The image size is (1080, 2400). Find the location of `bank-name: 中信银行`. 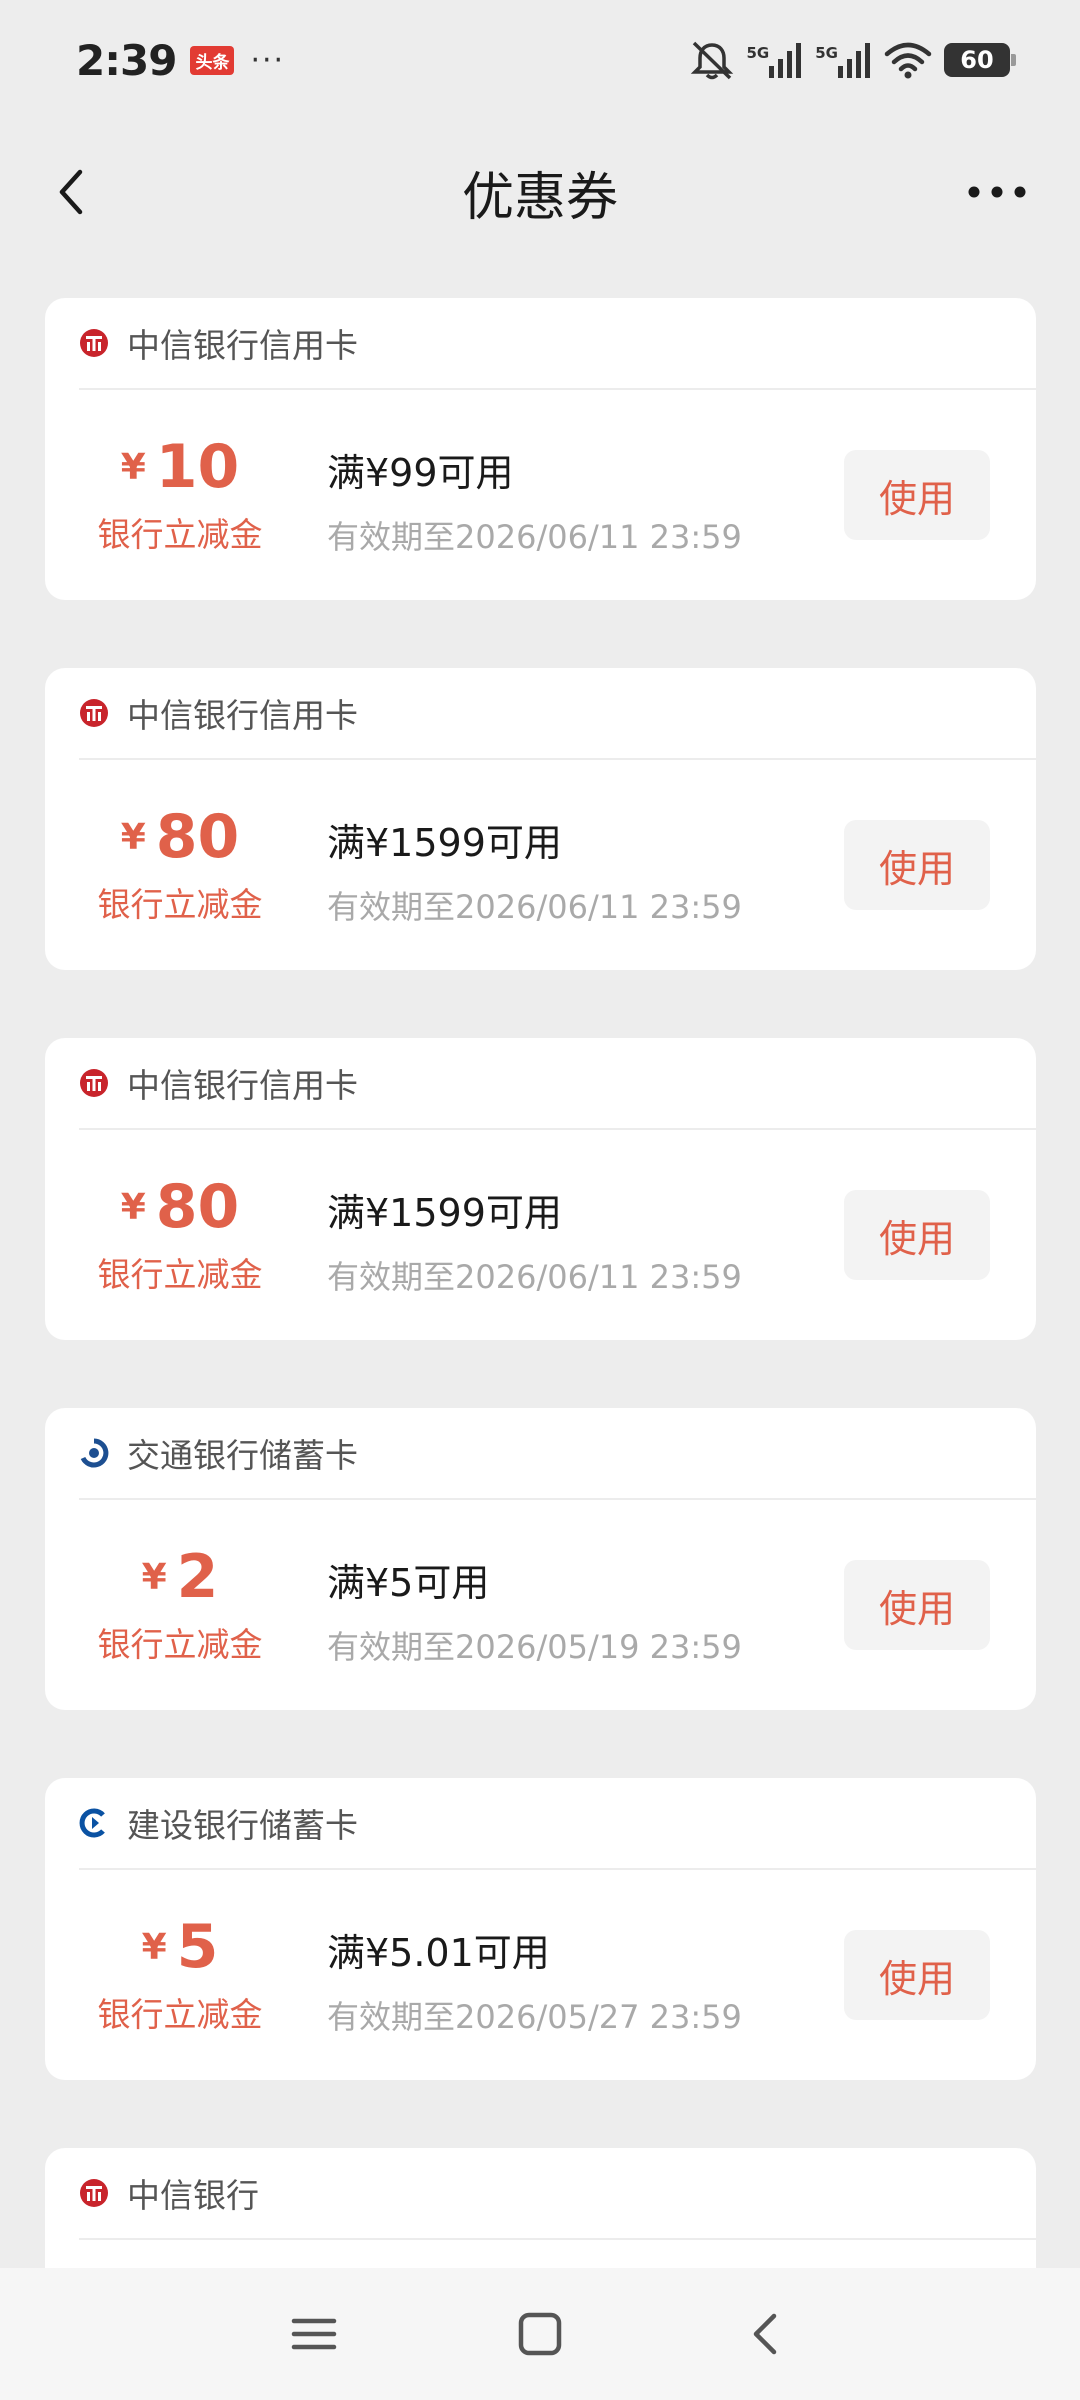

bank-name: 中信银行 is located at coordinates (193, 2195).